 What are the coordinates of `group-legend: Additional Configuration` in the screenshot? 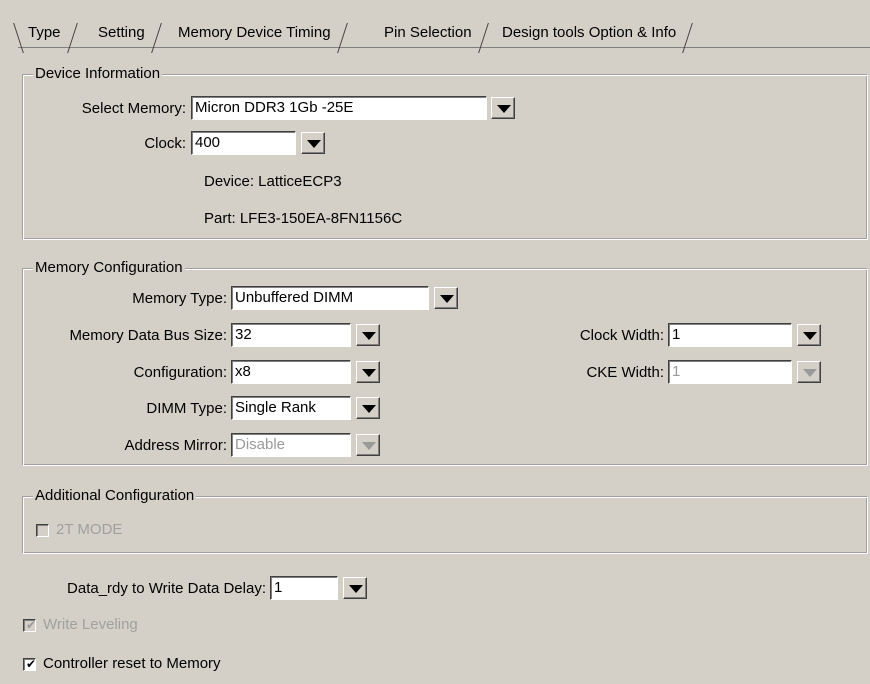 It's located at (115, 496).